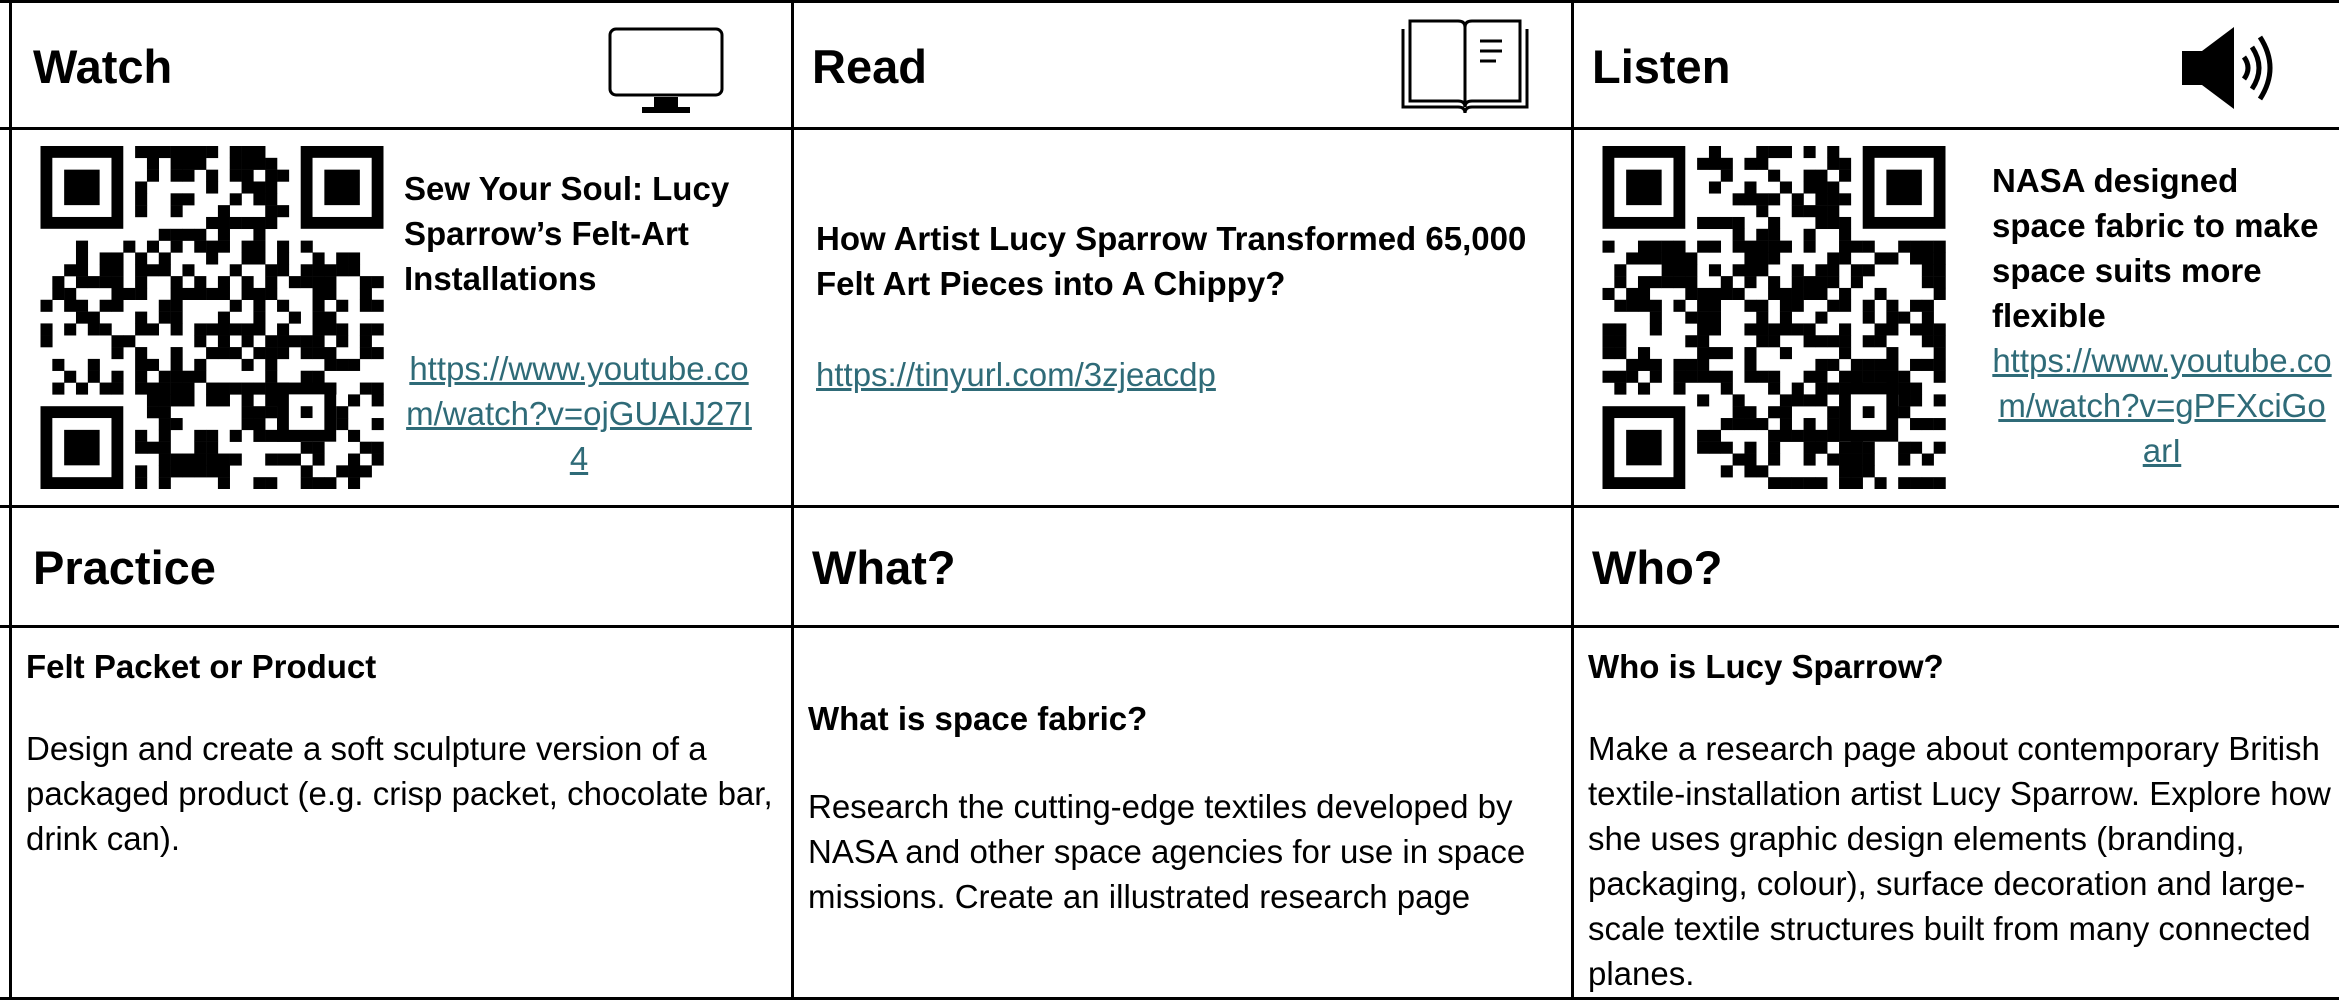 This screenshot has width=2339, height=1000. Describe the element at coordinates (1956, 566) in the screenshot. I see `who-header-cell: Who?` at that location.